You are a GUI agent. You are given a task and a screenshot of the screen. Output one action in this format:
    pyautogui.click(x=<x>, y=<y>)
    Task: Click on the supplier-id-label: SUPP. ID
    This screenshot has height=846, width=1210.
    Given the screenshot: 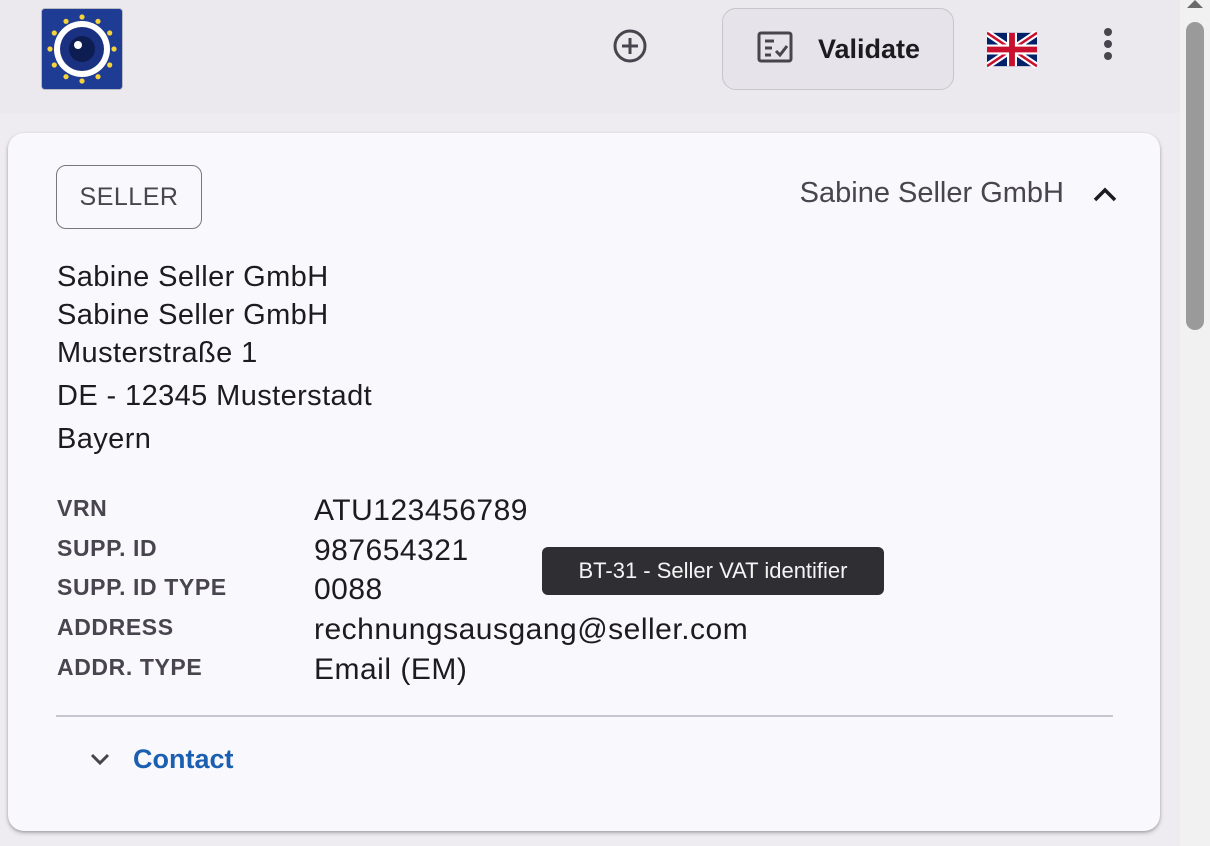 What is the action you would take?
    pyautogui.click(x=107, y=548)
    